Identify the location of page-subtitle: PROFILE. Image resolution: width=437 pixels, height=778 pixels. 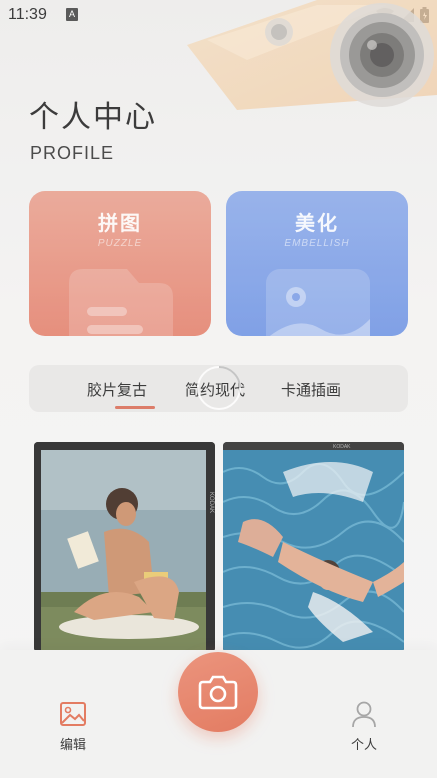
(72, 153).